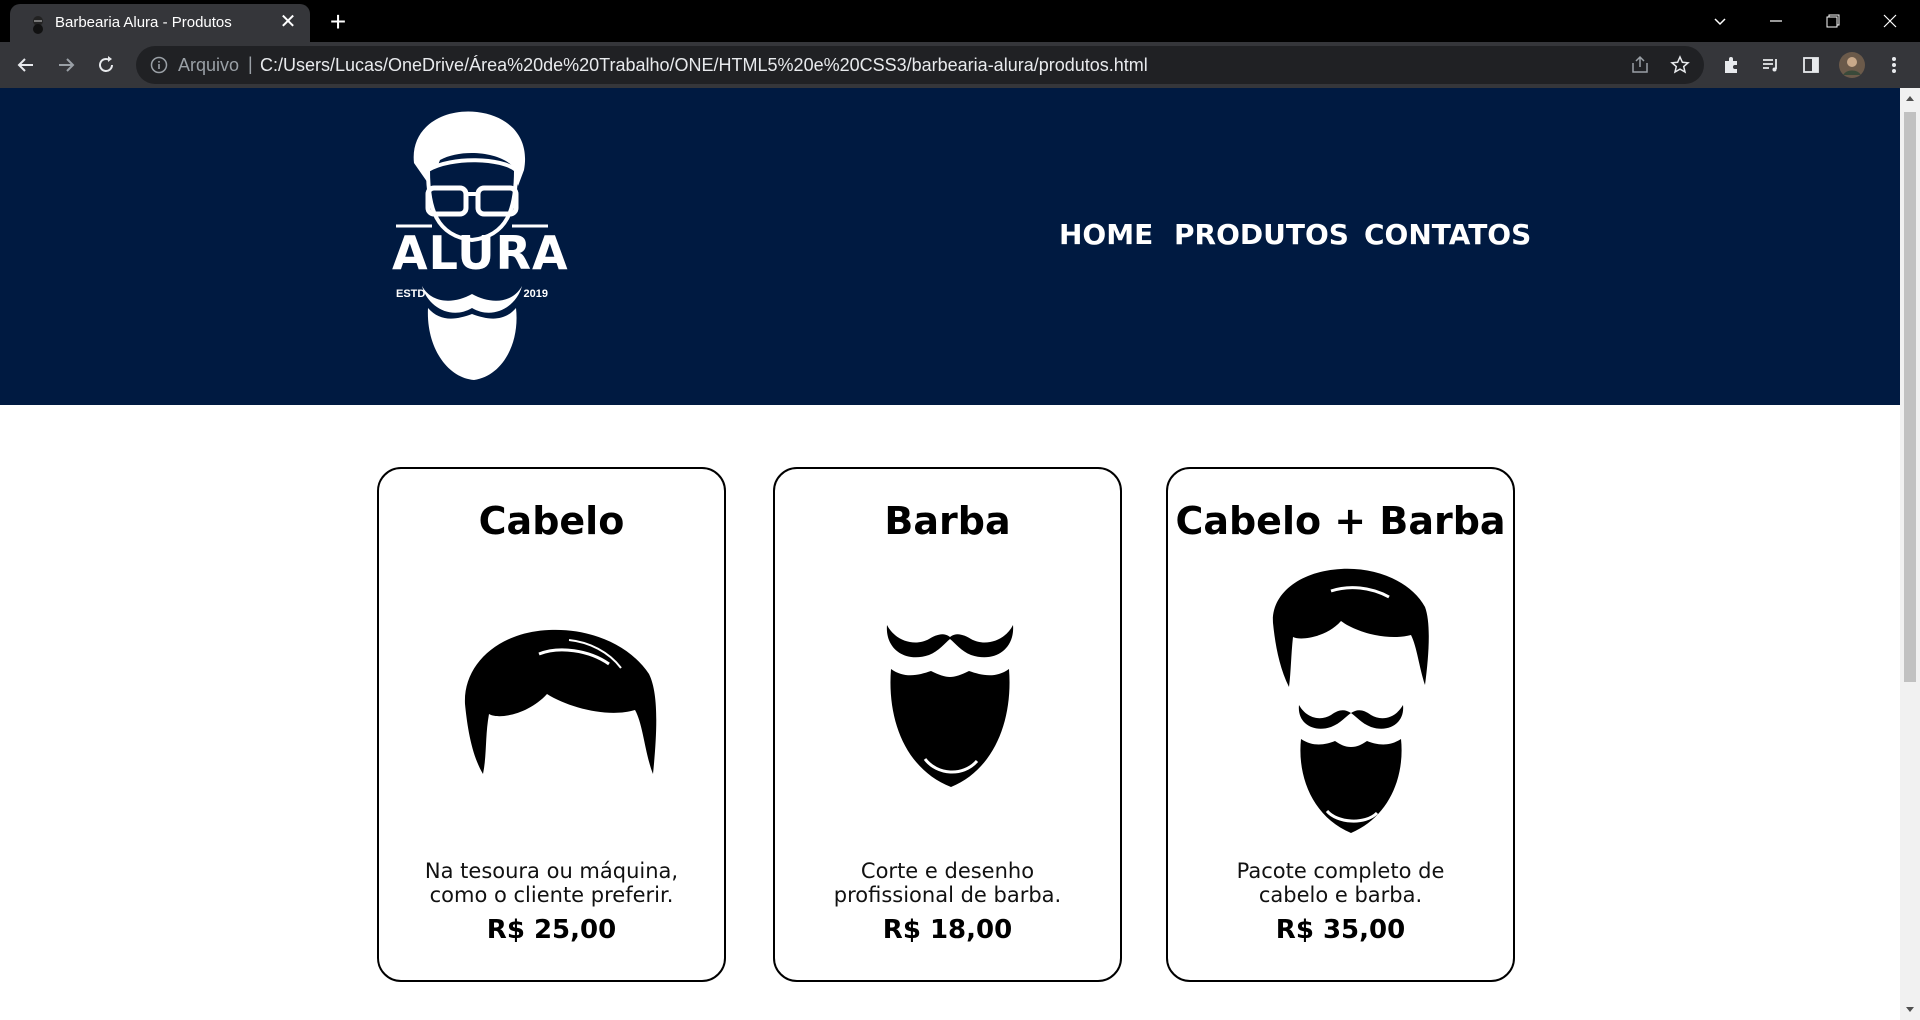 The height and width of the screenshot is (1020, 1920). What do you see at coordinates (159, 65) in the screenshot?
I see `info-icon` at bounding box center [159, 65].